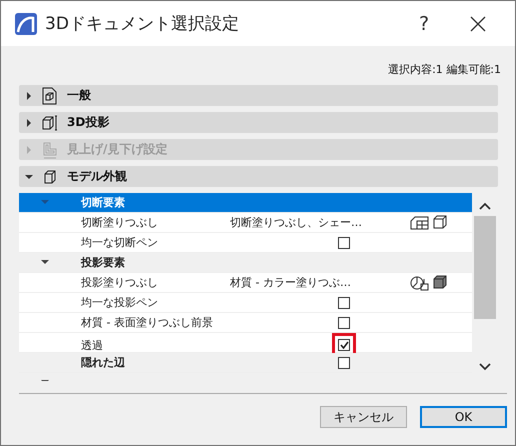  What do you see at coordinates (440, 281) in the screenshot?
I see `shaded-cube-icon` at bounding box center [440, 281].